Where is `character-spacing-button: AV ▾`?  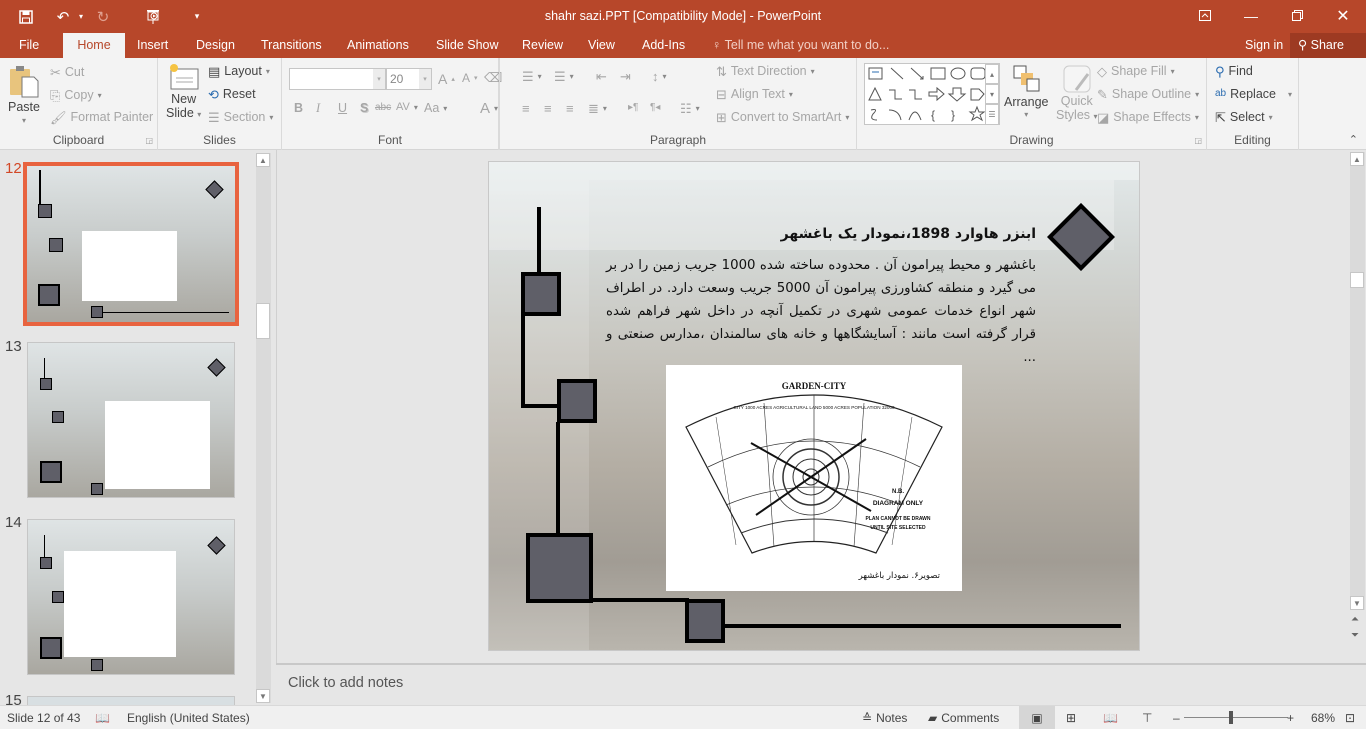 character-spacing-button: AV ▾ is located at coordinates (407, 107).